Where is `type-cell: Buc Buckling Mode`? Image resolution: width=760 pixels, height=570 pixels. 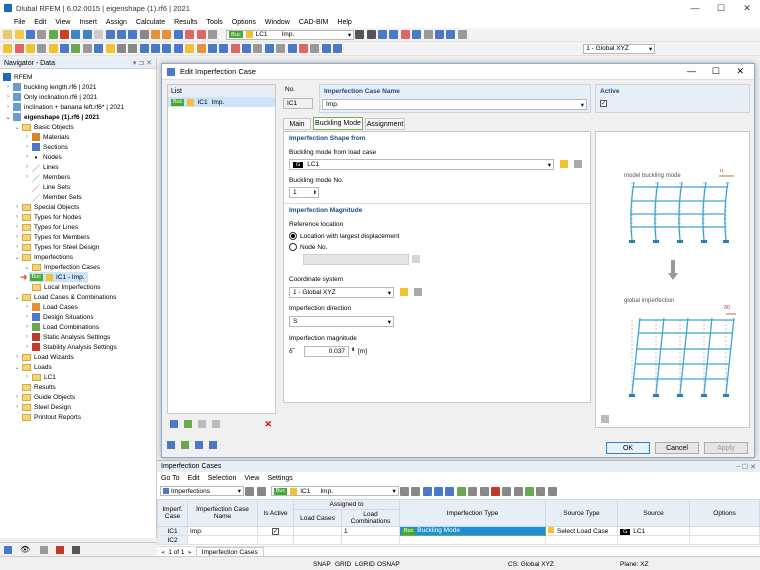 type-cell: Buc Buckling Mode is located at coordinates (472, 531).